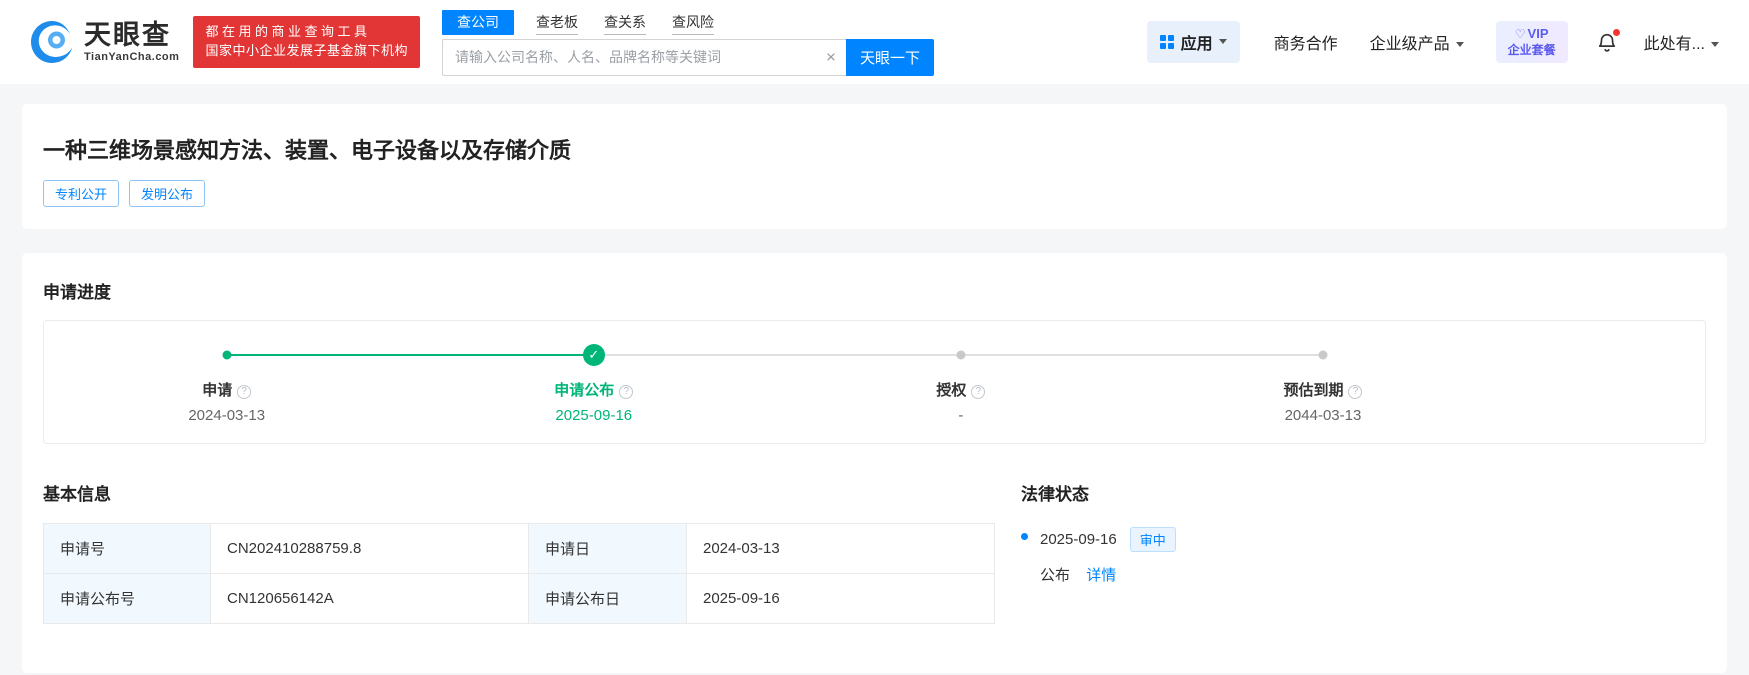 This screenshot has height=675, width=1749. Describe the element at coordinates (227, 415) in the screenshot. I see `step-date: 2024-03-13` at that location.